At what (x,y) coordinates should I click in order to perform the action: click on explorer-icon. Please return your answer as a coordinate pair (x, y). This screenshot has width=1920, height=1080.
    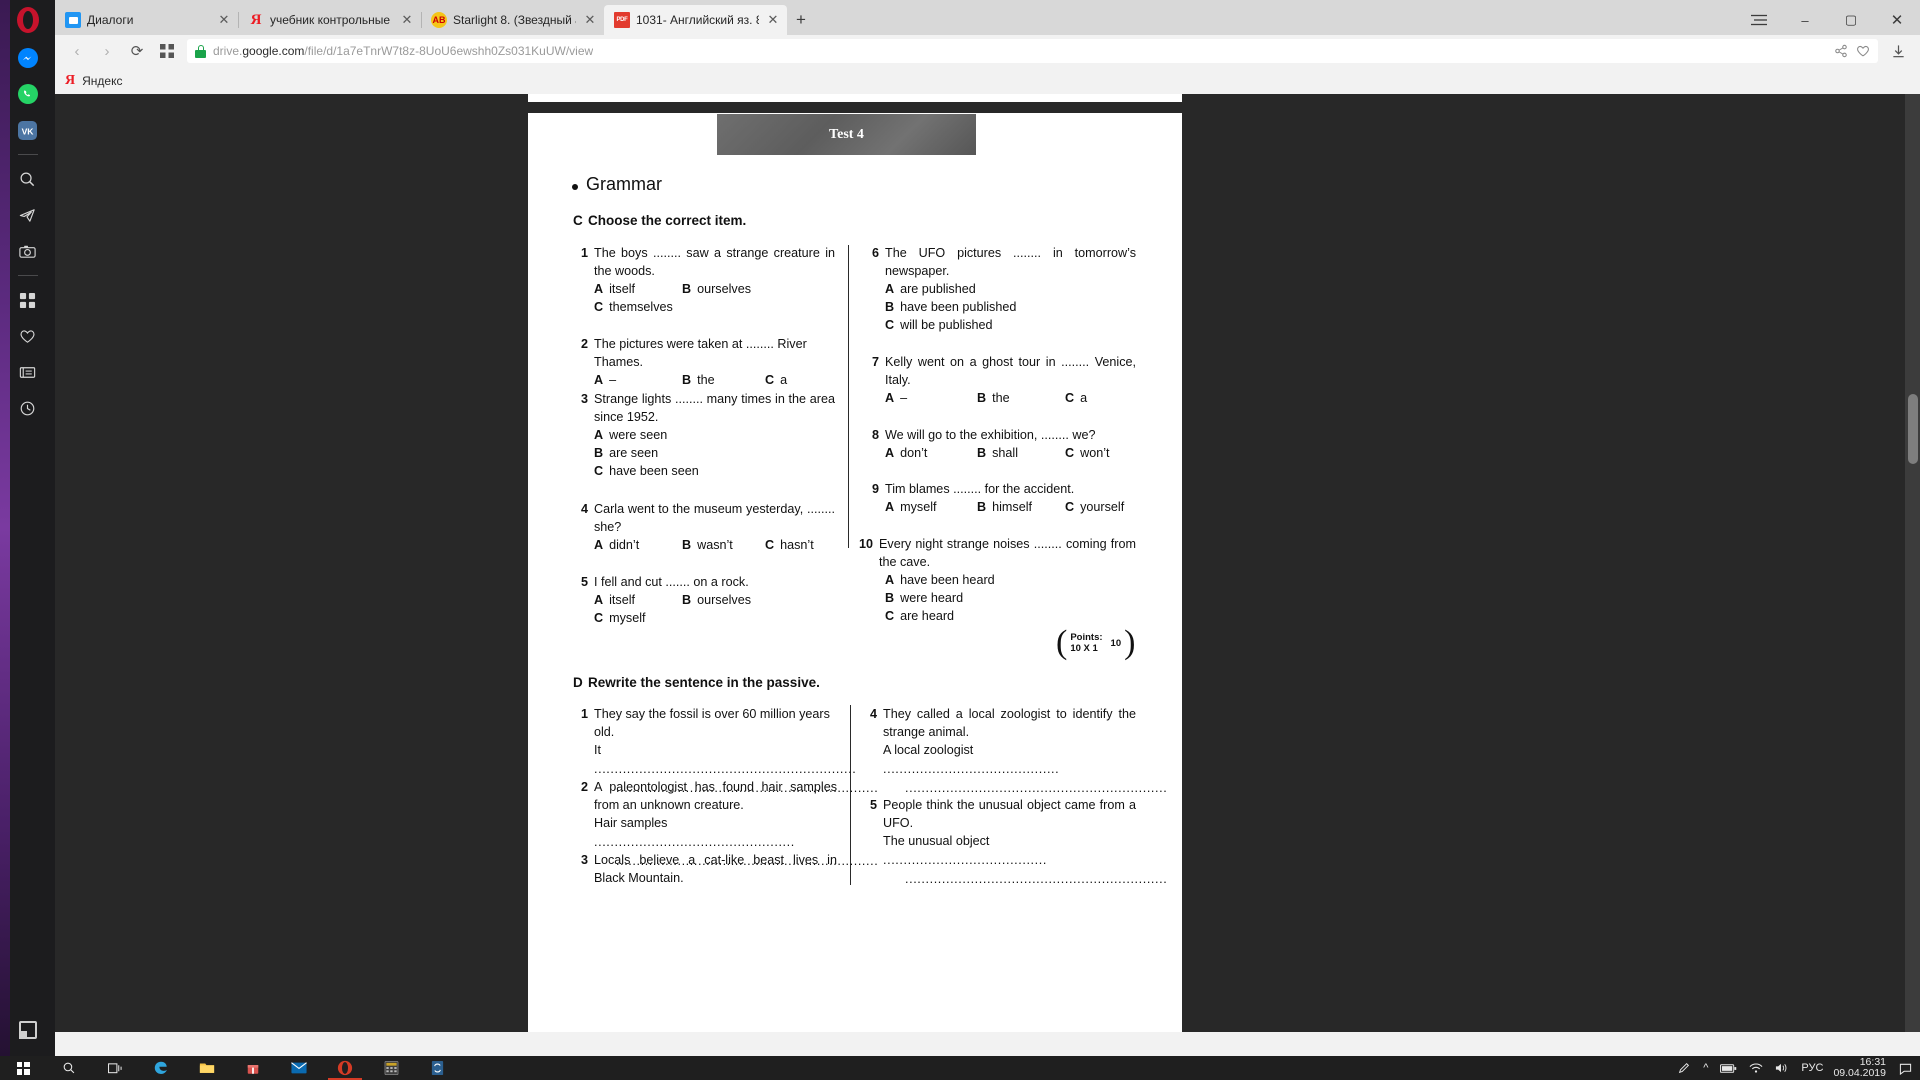
    Looking at the image, I should click on (207, 1068).